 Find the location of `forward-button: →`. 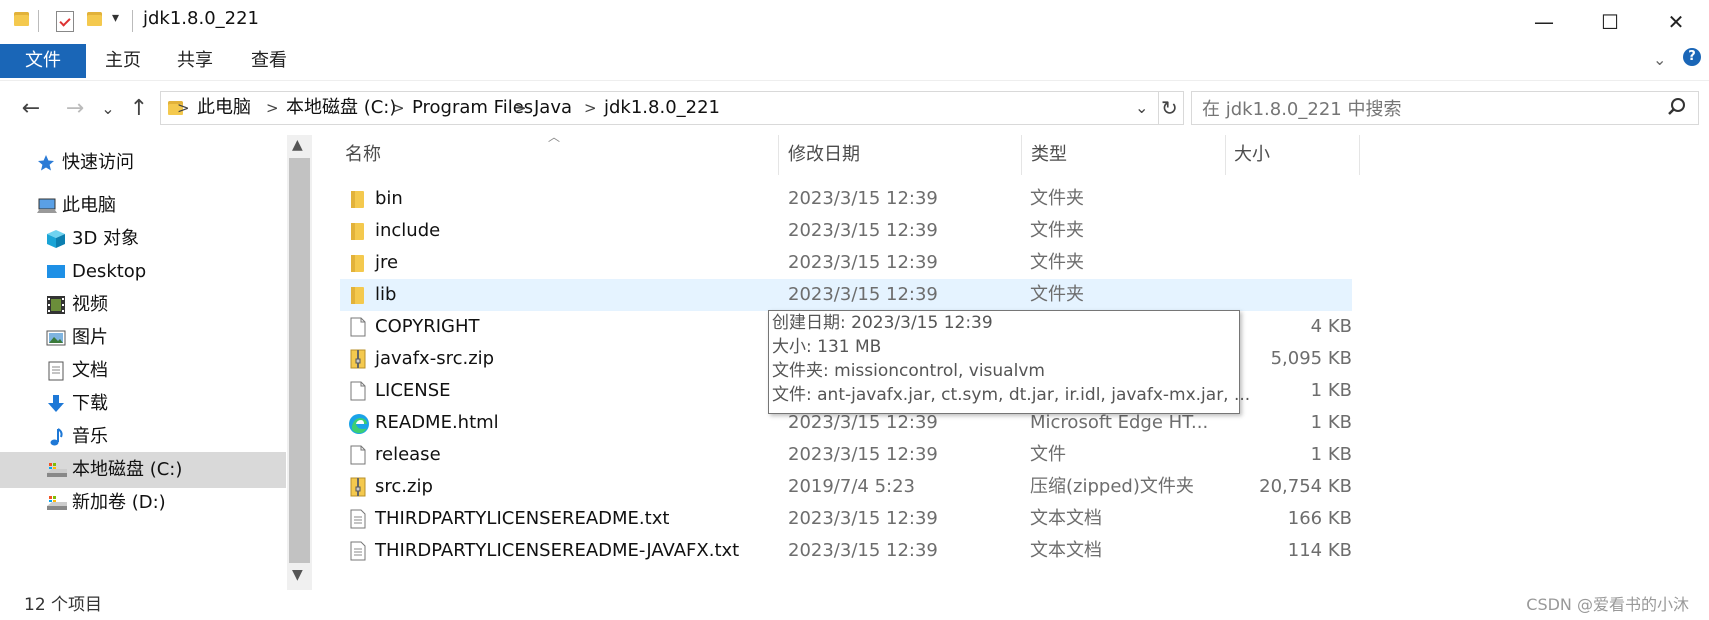

forward-button: → is located at coordinates (75, 108).